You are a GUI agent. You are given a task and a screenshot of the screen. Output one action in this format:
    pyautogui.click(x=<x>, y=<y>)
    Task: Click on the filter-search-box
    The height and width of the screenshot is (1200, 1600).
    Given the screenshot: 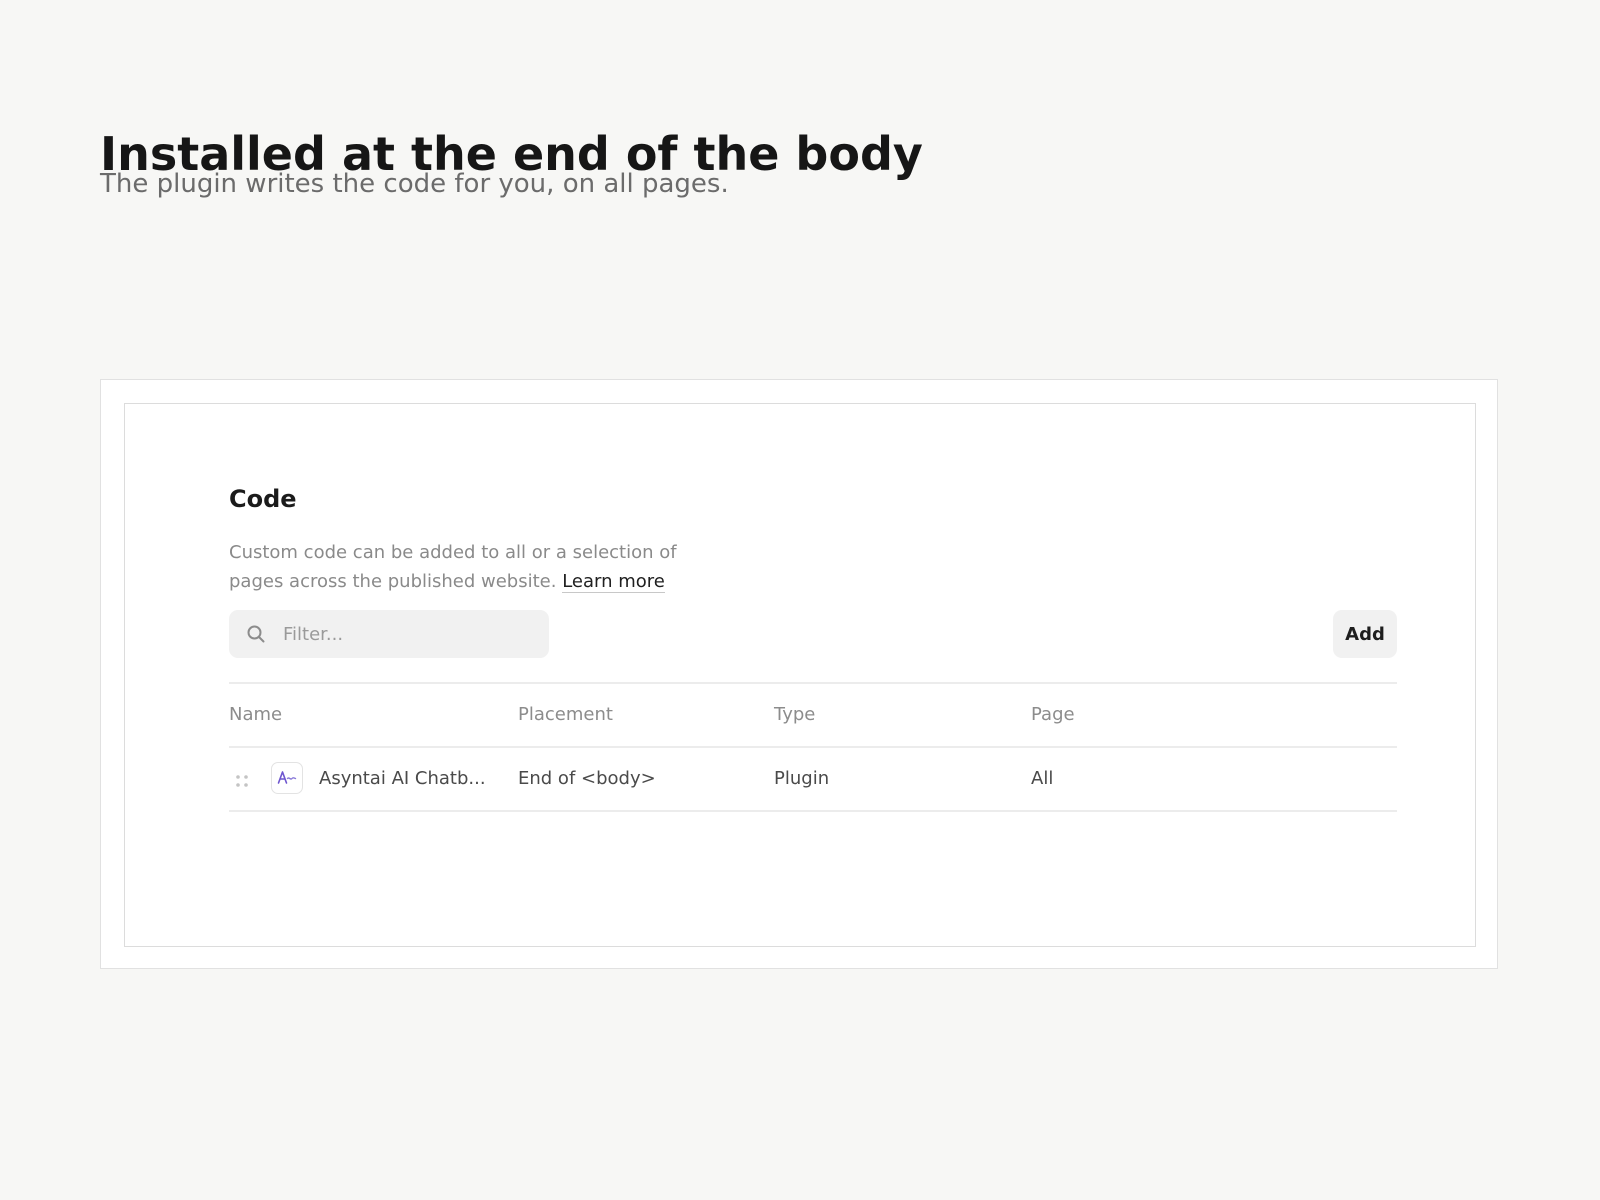 What is the action you would take?
    pyautogui.click(x=389, y=634)
    